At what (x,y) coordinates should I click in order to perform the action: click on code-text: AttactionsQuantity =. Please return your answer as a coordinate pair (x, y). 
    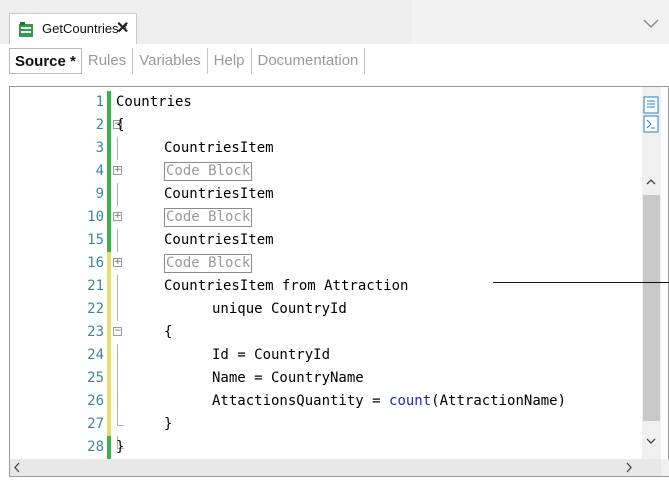
    Looking at the image, I should click on (301, 401).